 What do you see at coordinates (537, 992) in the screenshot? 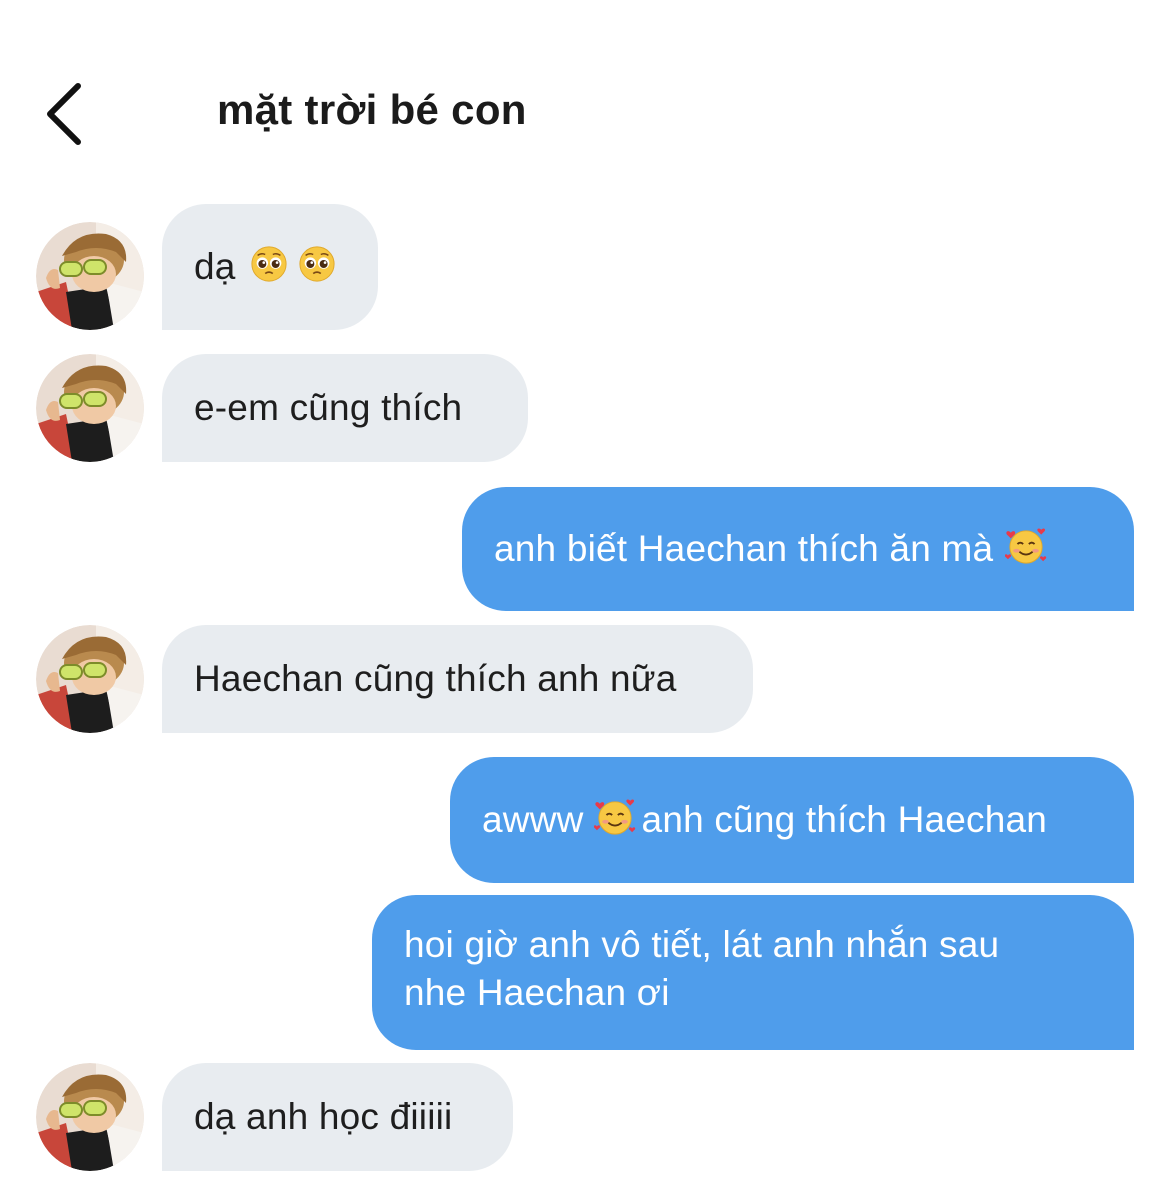
I see `message-text-line: nhe Haechan ơi` at bounding box center [537, 992].